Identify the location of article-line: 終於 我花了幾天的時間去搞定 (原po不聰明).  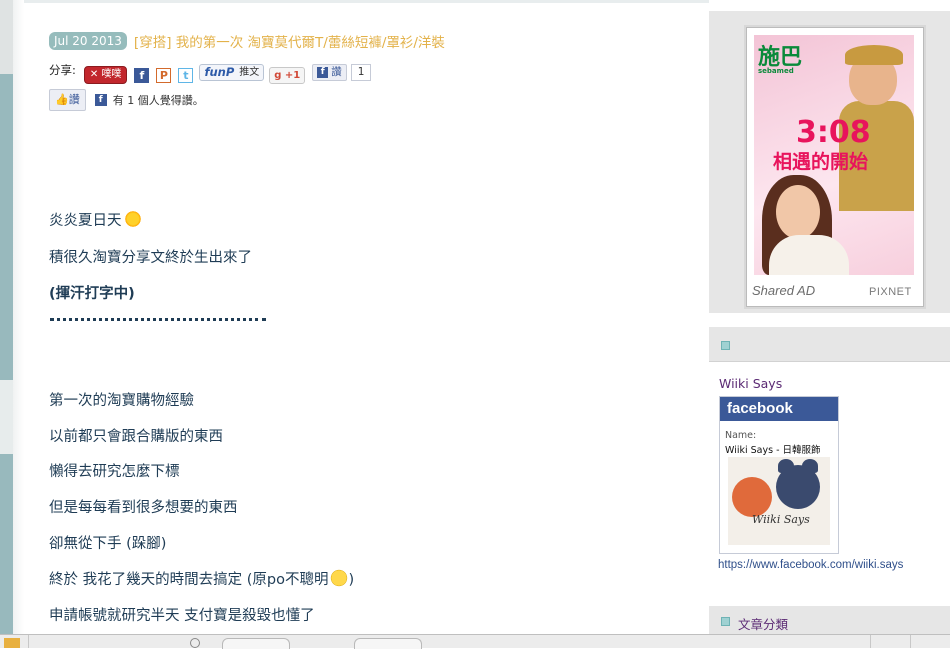
(201, 578).